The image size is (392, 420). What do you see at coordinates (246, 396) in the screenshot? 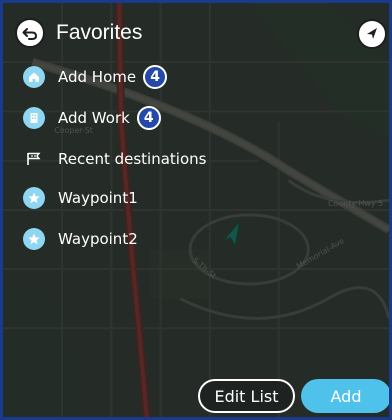
I see `edit-list-button: Edit List` at bounding box center [246, 396].